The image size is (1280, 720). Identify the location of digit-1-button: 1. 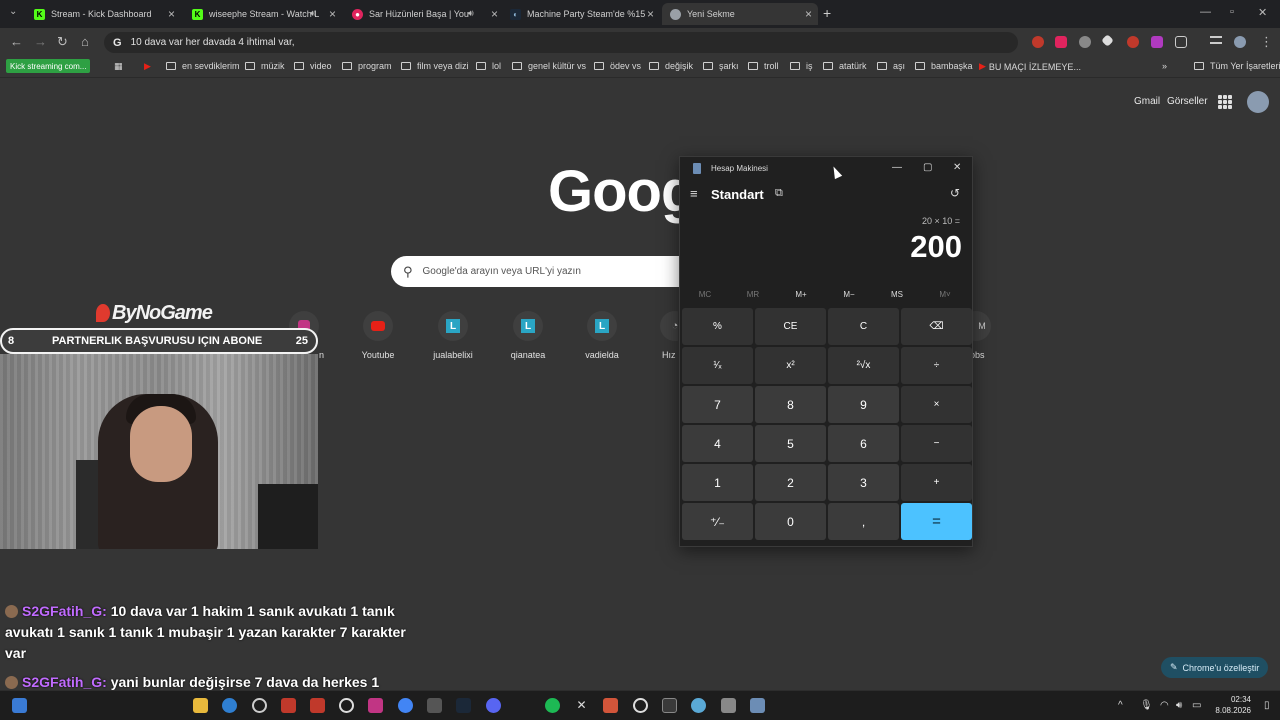
(717, 482).